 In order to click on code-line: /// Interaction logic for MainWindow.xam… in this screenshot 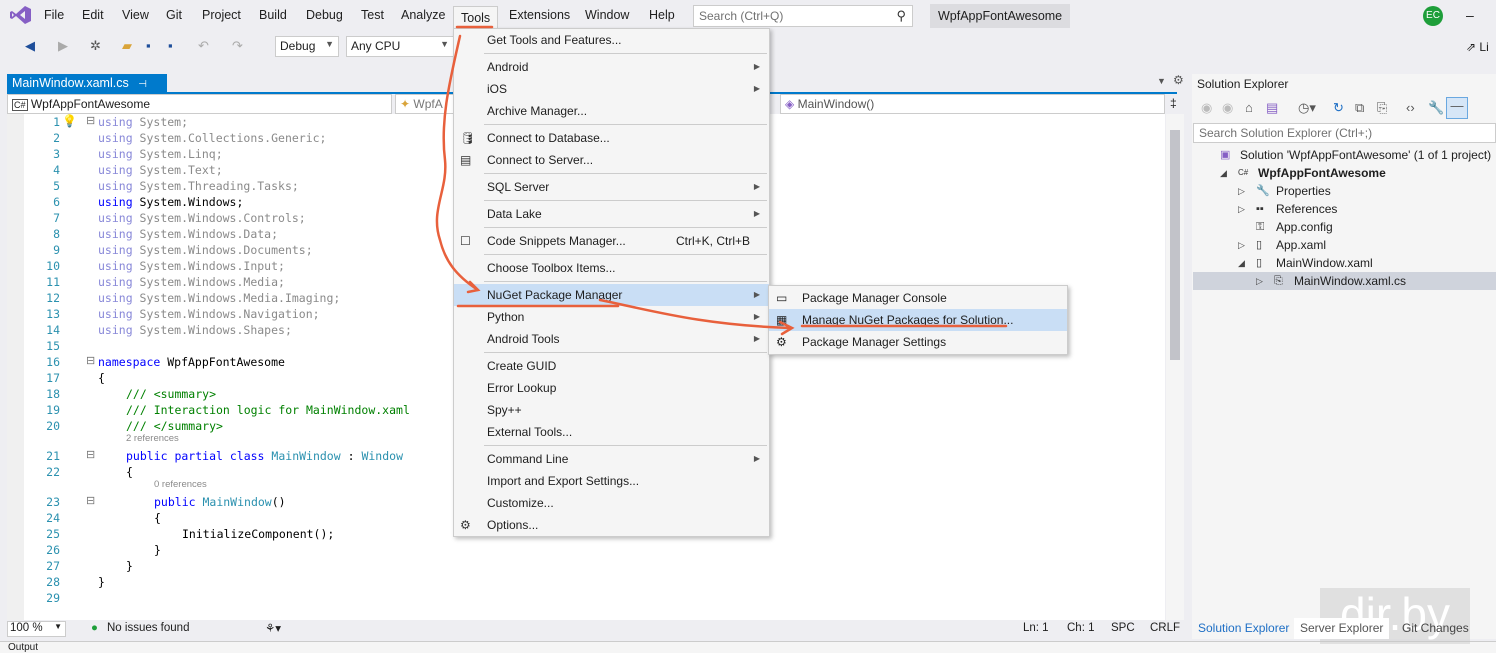, I will do `click(268, 410)`.